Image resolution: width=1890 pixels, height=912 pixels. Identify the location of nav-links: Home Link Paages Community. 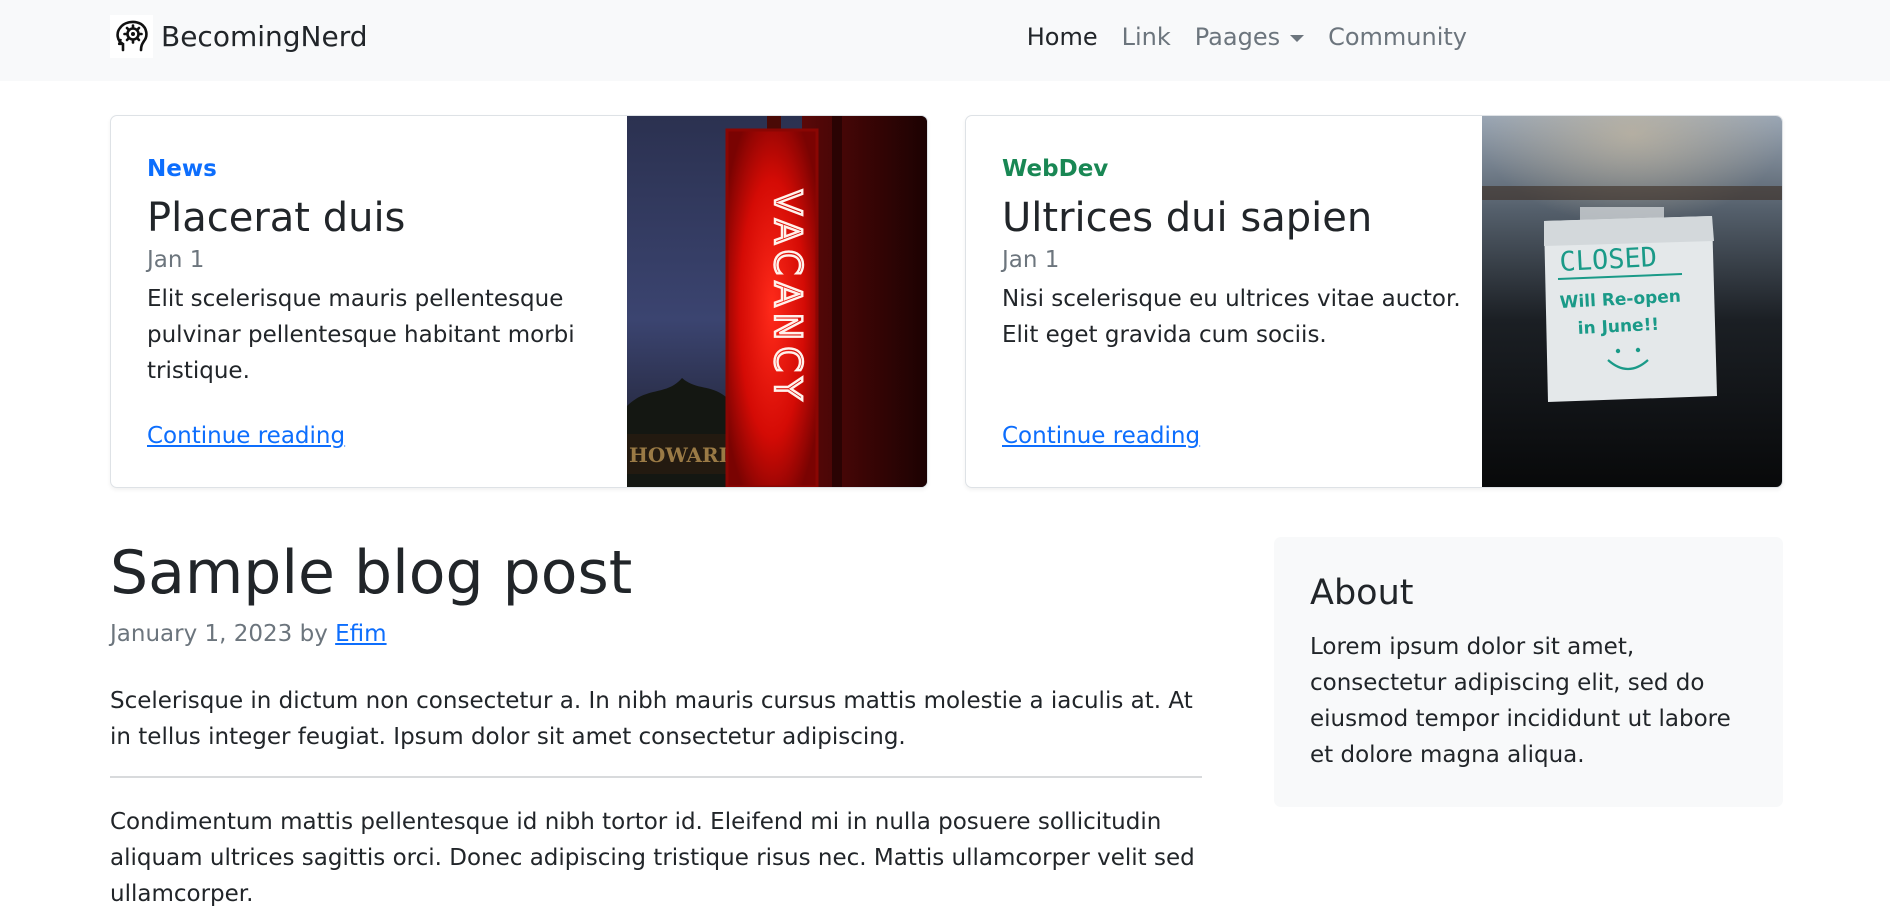
(1247, 37).